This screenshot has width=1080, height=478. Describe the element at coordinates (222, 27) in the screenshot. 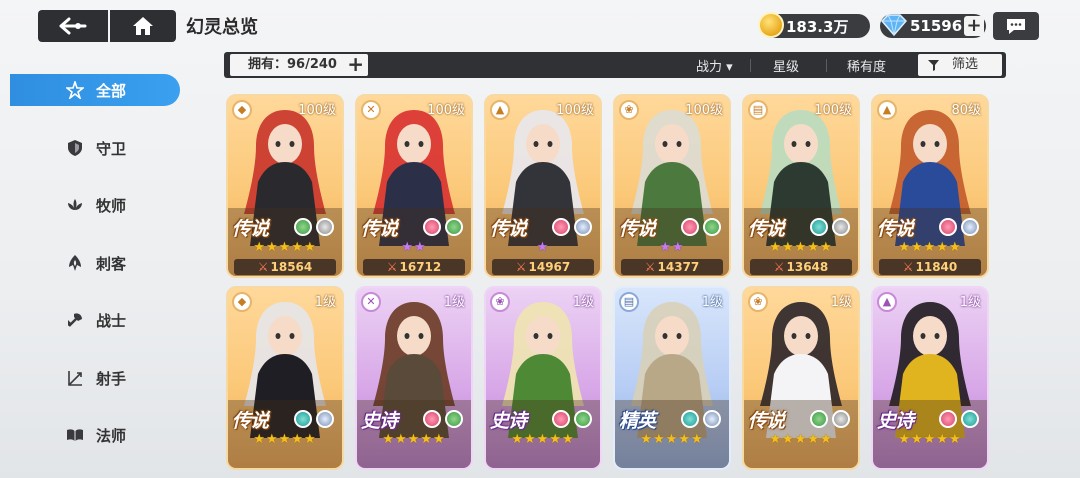

I see `page-title: 幻灵总览` at that location.